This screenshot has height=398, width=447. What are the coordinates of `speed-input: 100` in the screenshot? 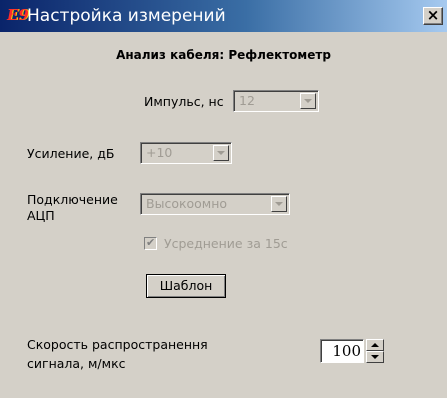 It's located at (342, 351).